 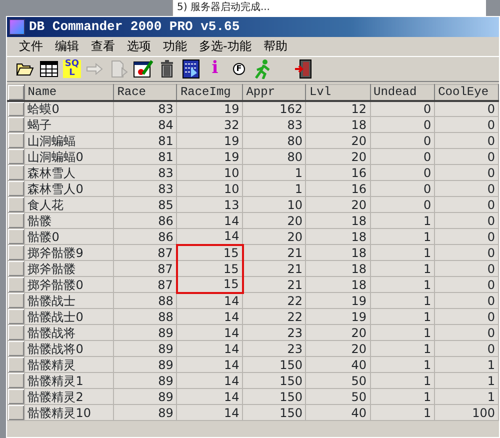 I want to click on table-cell: 50, so click(x=338, y=396).